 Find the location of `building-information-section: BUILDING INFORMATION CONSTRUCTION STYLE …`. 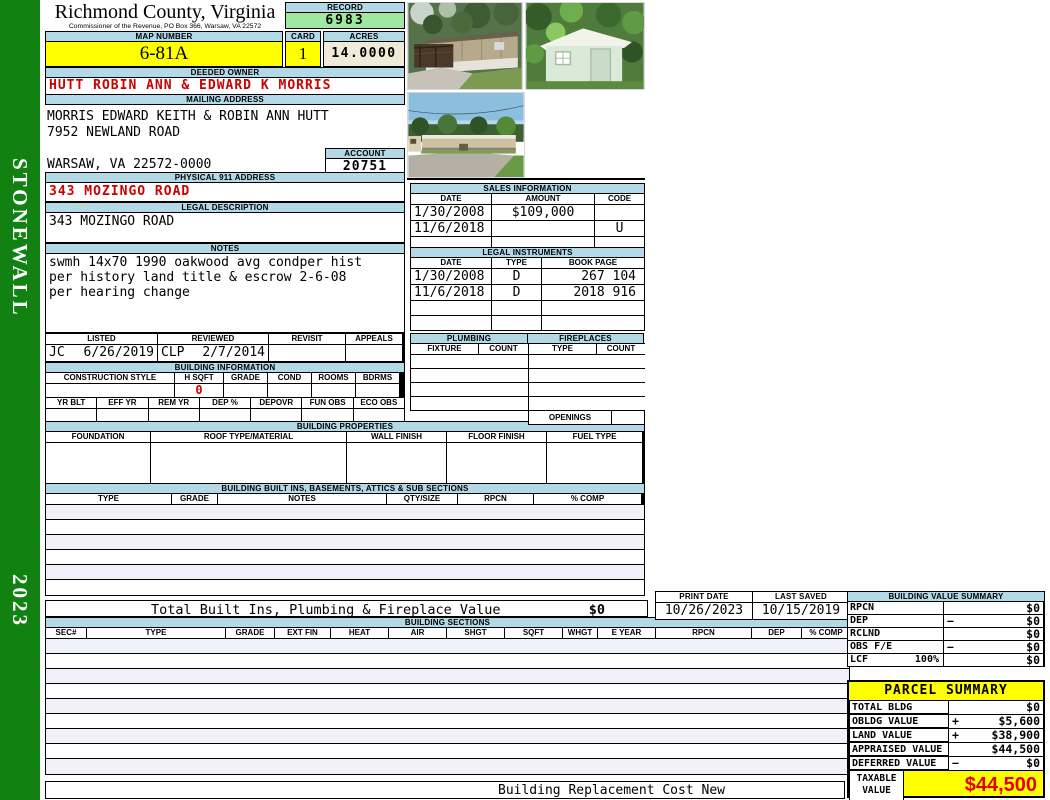

building-information-section: BUILDING INFORMATION CONSTRUCTION STYLE … is located at coordinates (225, 394).